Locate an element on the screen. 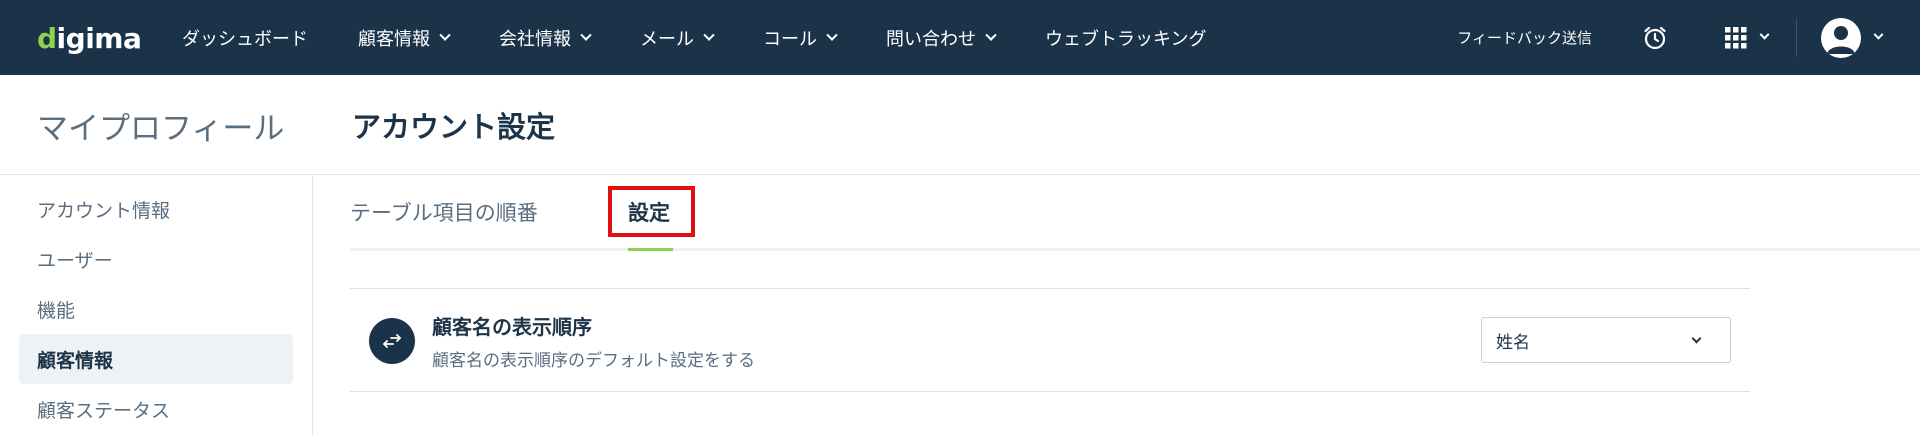 The width and height of the screenshot is (1920, 436). digima-logo: d igima is located at coordinates (89, 38).